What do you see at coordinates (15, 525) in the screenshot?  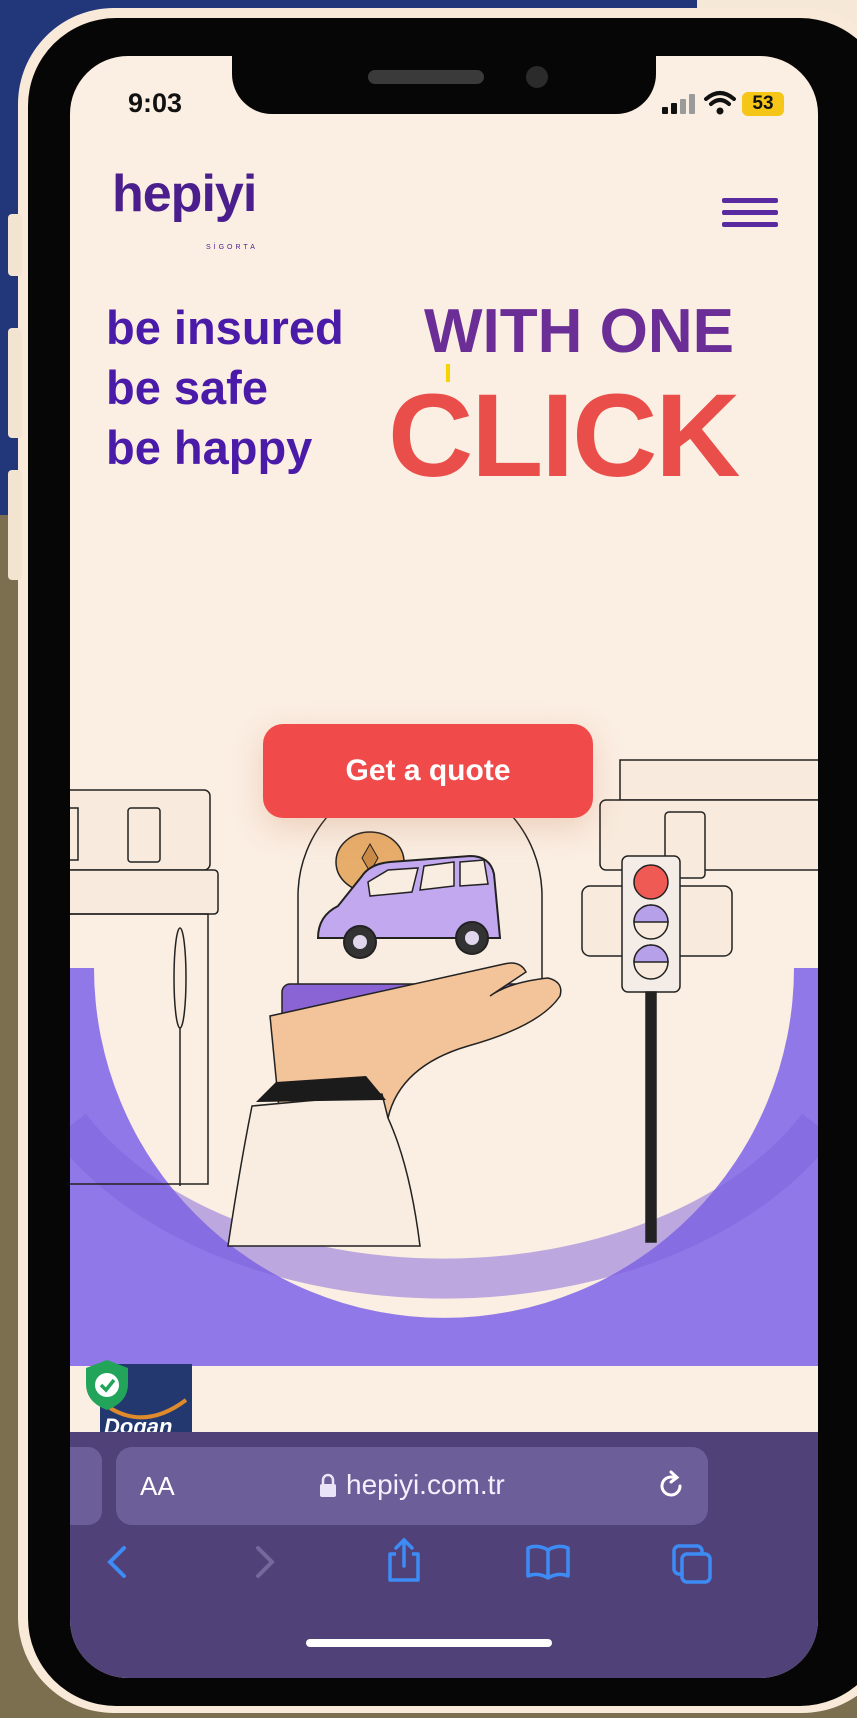 I see `volume-down-button` at bounding box center [15, 525].